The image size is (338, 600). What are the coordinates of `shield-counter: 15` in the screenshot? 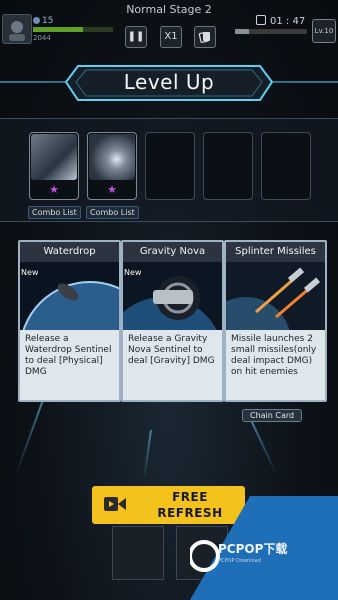 It's located at (43, 21).